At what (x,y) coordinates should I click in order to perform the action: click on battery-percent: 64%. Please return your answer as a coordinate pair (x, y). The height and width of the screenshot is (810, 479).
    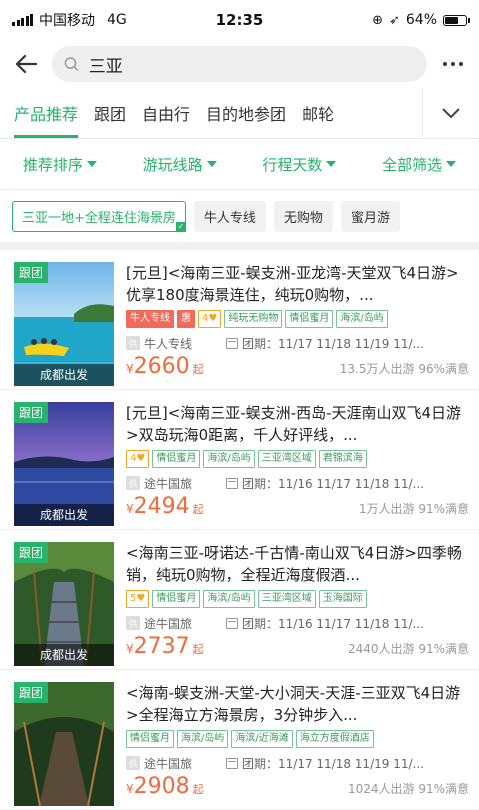
    Looking at the image, I should click on (421, 20).